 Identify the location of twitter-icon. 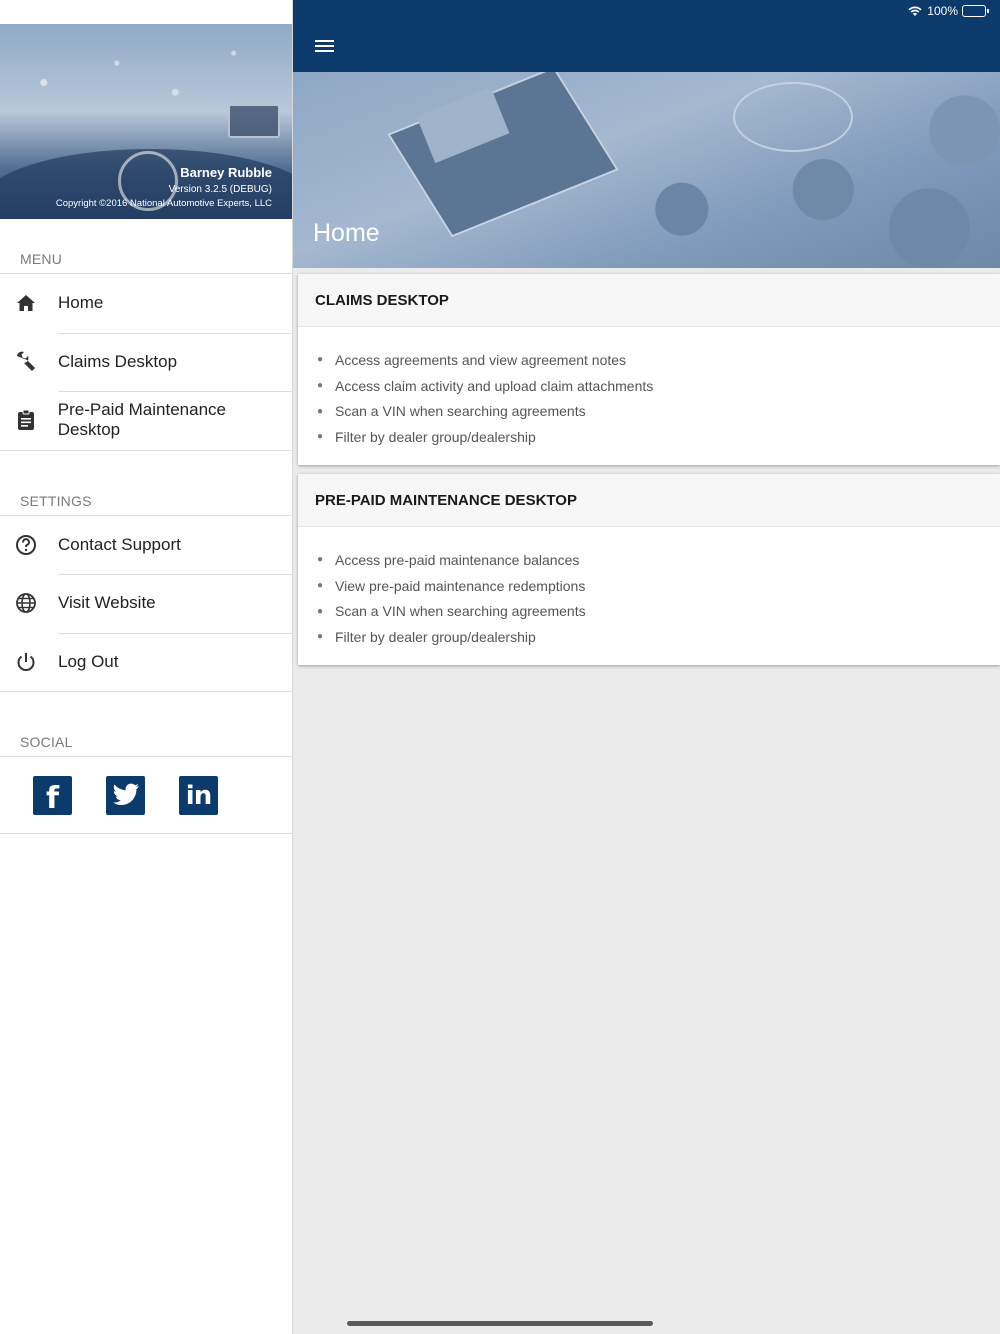
(125, 795).